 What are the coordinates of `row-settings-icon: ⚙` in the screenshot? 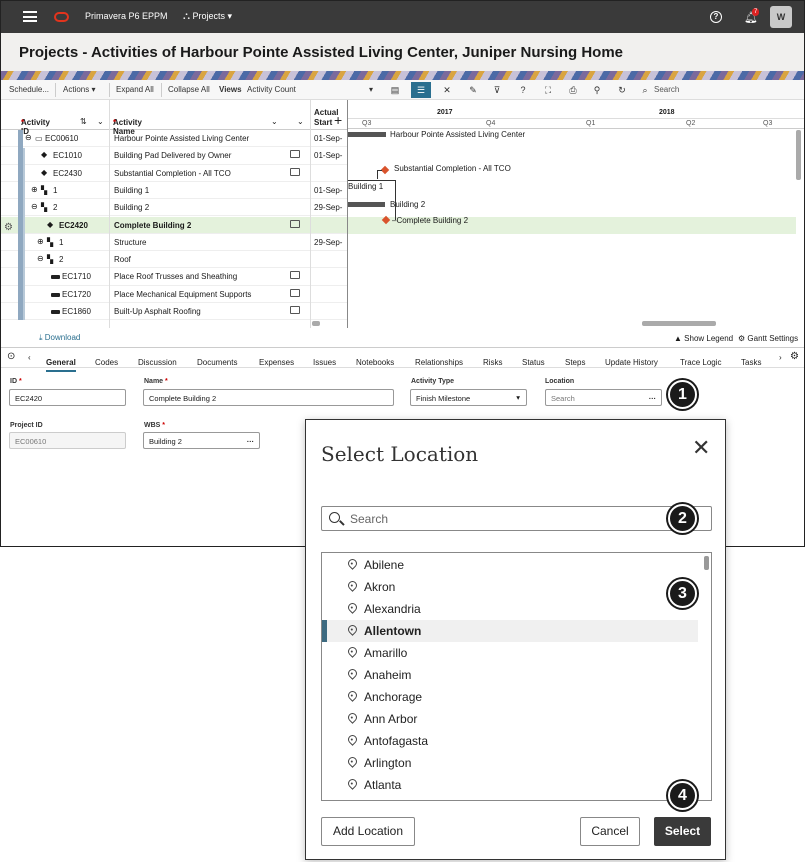 It's located at (8, 227).